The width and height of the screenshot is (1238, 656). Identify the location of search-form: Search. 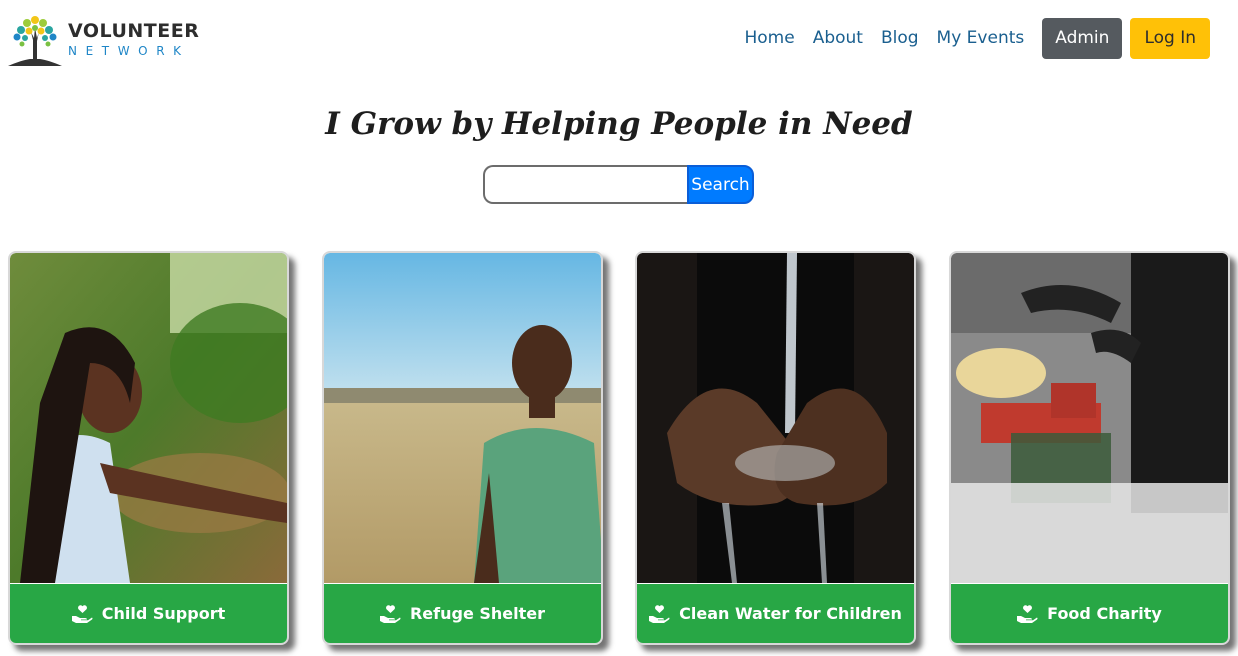
(618, 184).